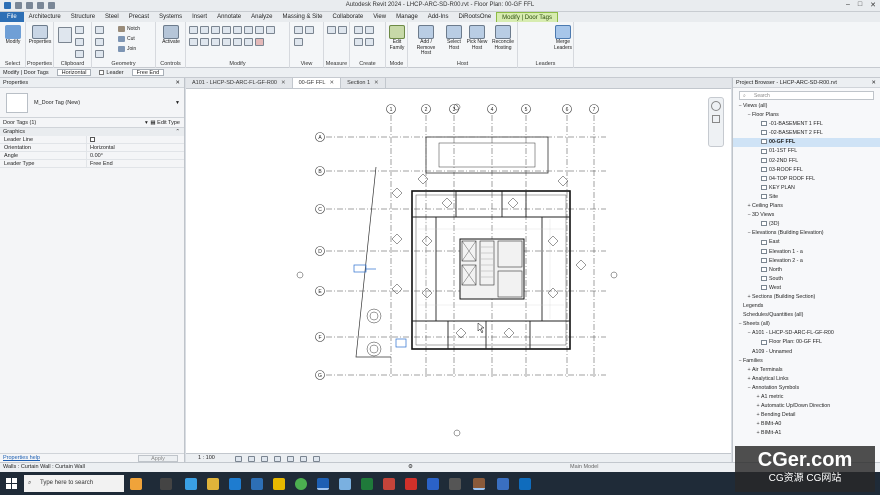  Describe the element at coordinates (320, 171) in the screenshot. I see `grid-bubble: B` at that location.